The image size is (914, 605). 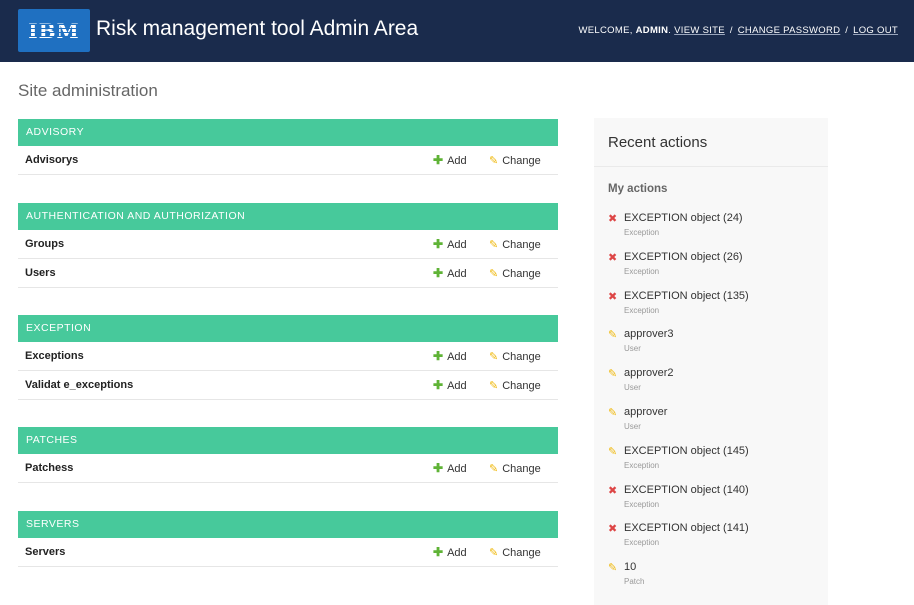 I want to click on action-link: EXCEPTION object (140), so click(x=686, y=490).